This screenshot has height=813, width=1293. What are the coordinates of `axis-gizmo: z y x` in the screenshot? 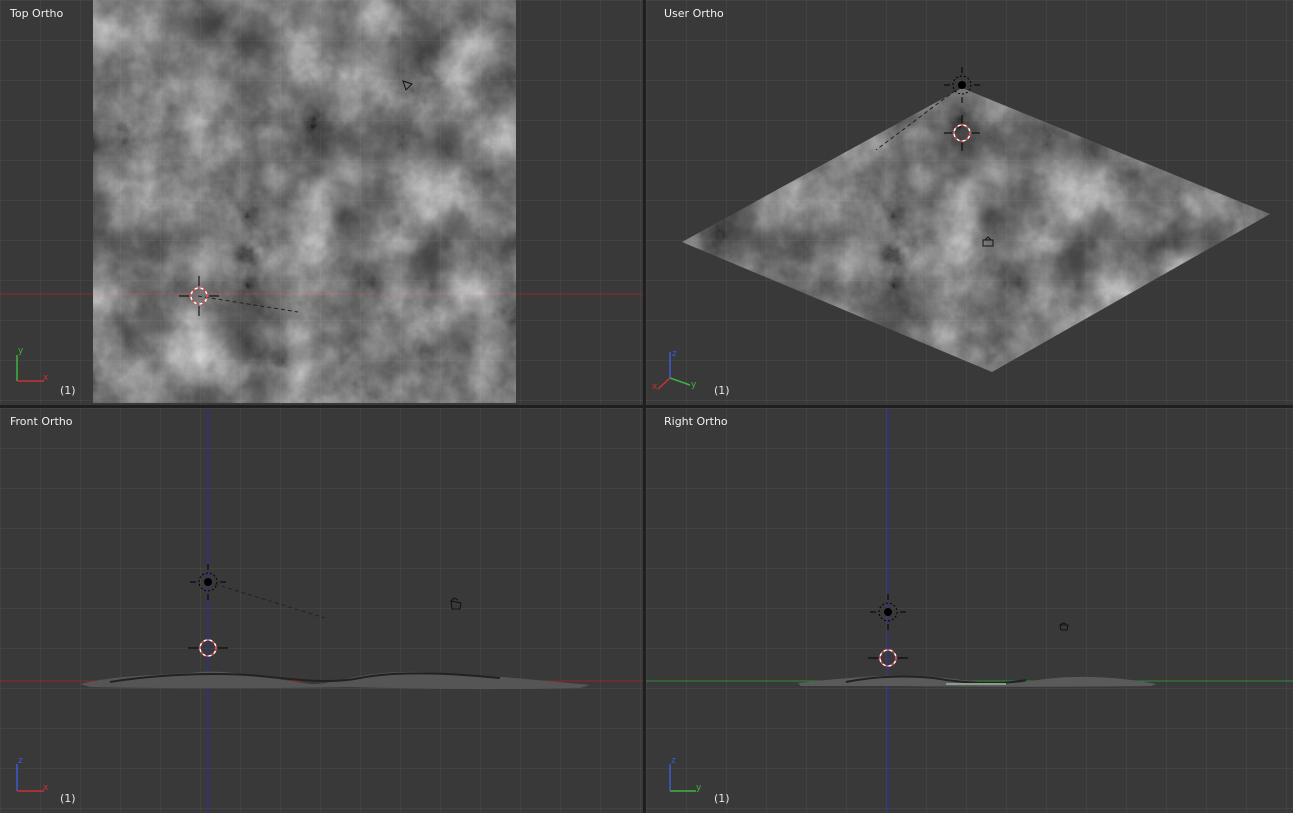 It's located at (674, 370).